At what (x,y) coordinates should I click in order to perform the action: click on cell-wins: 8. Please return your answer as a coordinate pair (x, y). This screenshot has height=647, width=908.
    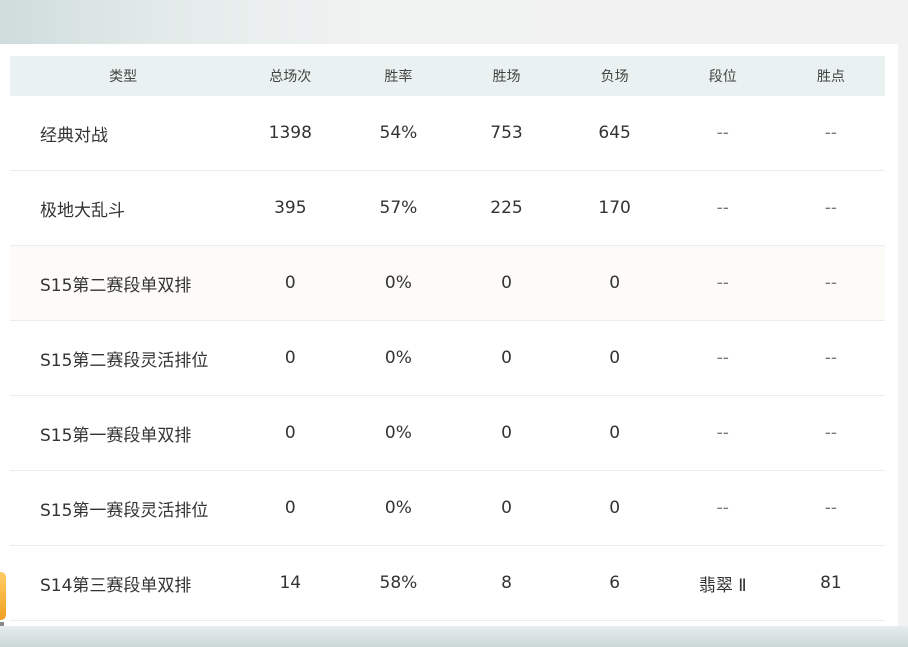
    Looking at the image, I should click on (506, 583).